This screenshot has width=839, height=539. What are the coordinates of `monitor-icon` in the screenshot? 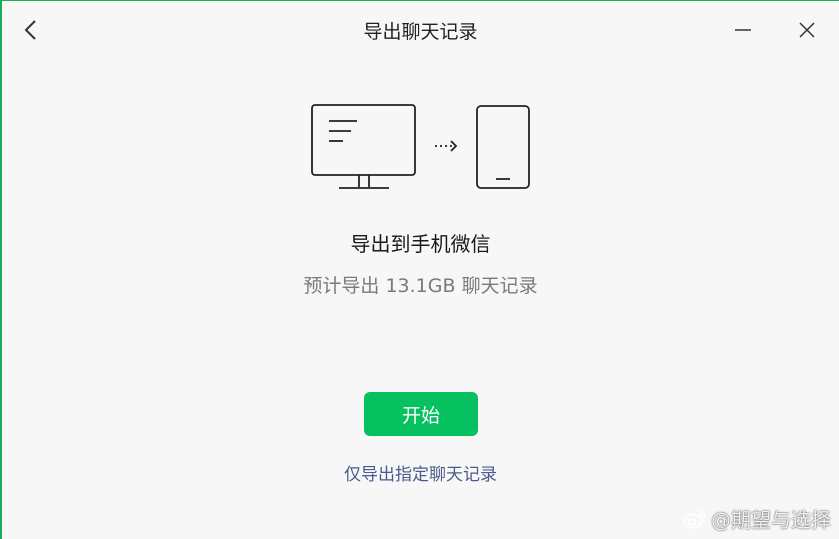 It's located at (363, 146).